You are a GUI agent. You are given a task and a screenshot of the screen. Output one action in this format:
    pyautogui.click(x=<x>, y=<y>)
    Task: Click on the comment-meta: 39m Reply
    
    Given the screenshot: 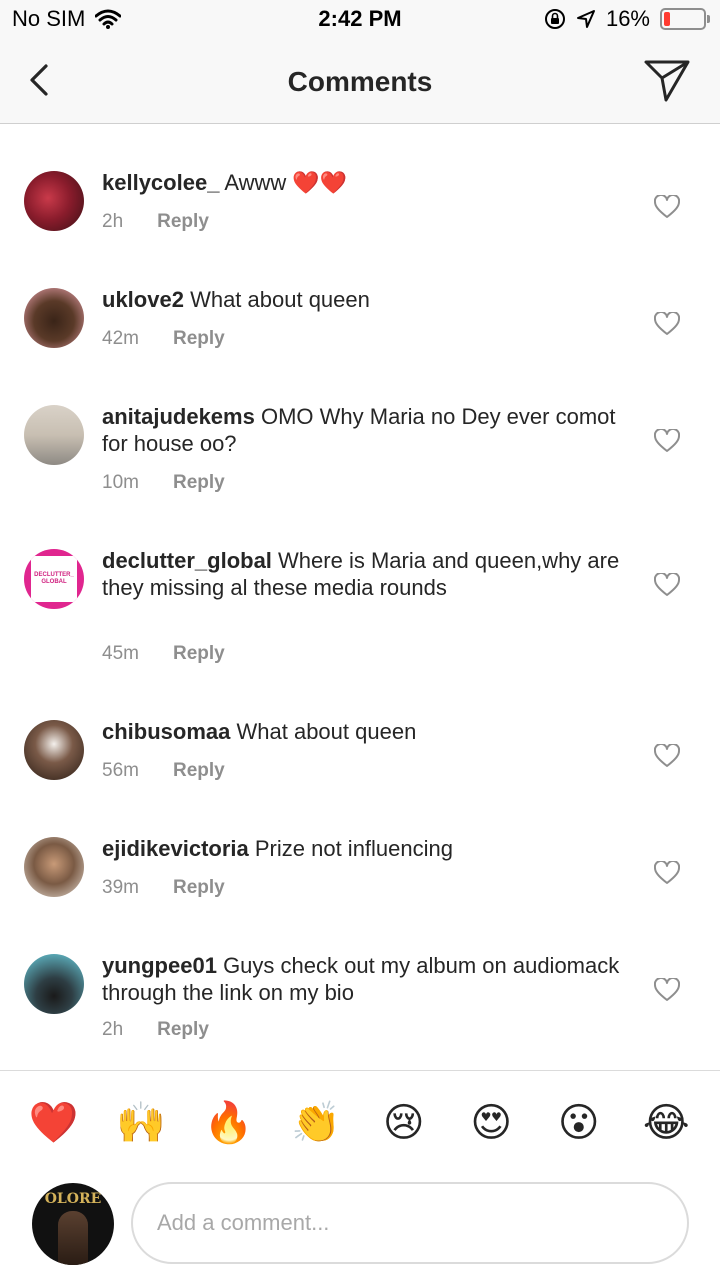 What is the action you would take?
    pyautogui.click(x=163, y=888)
    